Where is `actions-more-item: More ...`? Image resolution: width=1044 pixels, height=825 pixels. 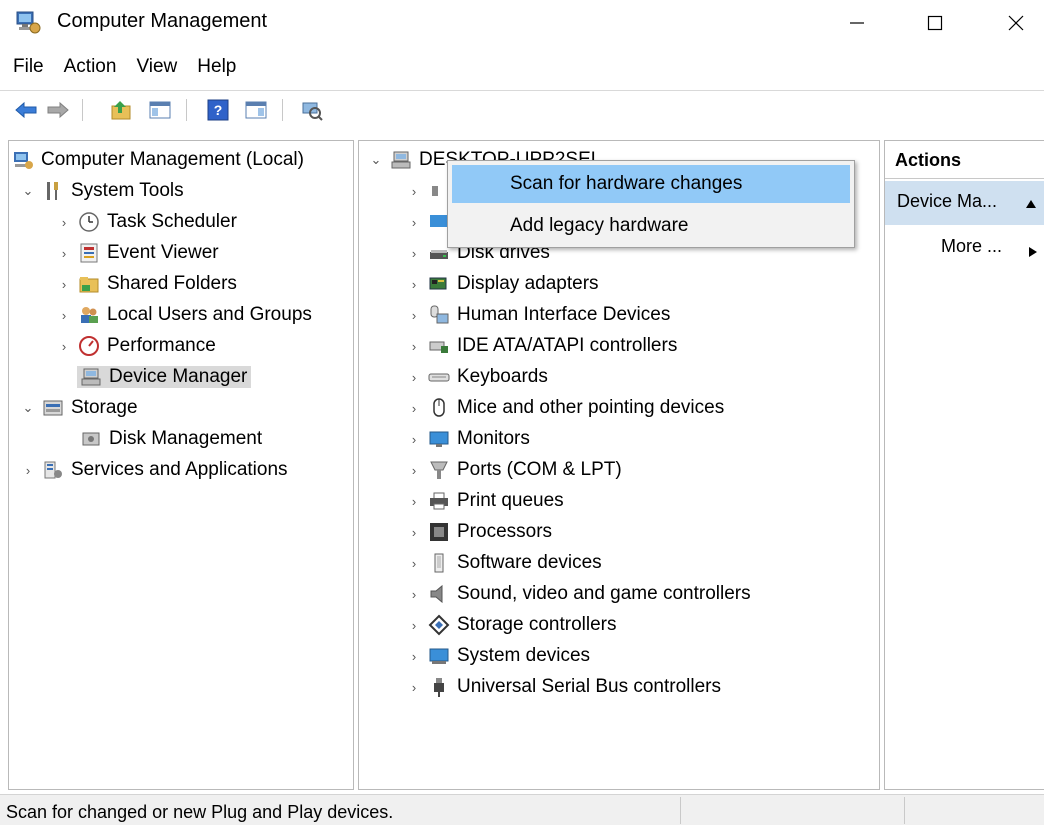 actions-more-item: More ... is located at coordinates (971, 246).